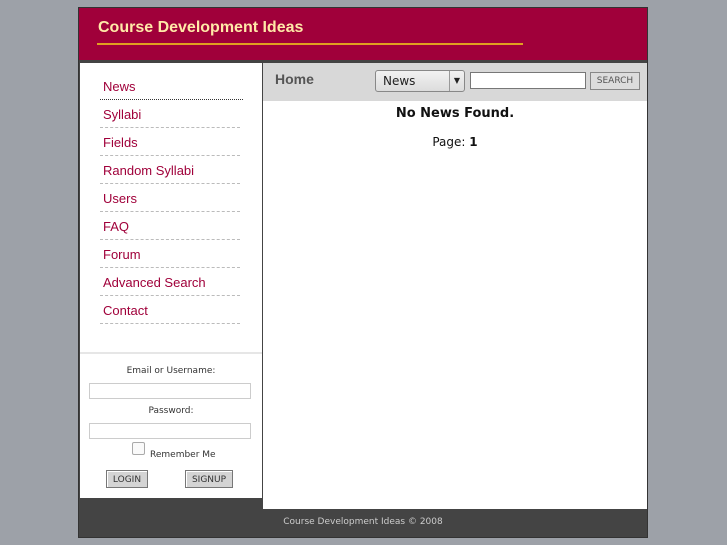 The image size is (727, 545). Describe the element at coordinates (170, 198) in the screenshot. I see `nav-item-users: Users` at that location.